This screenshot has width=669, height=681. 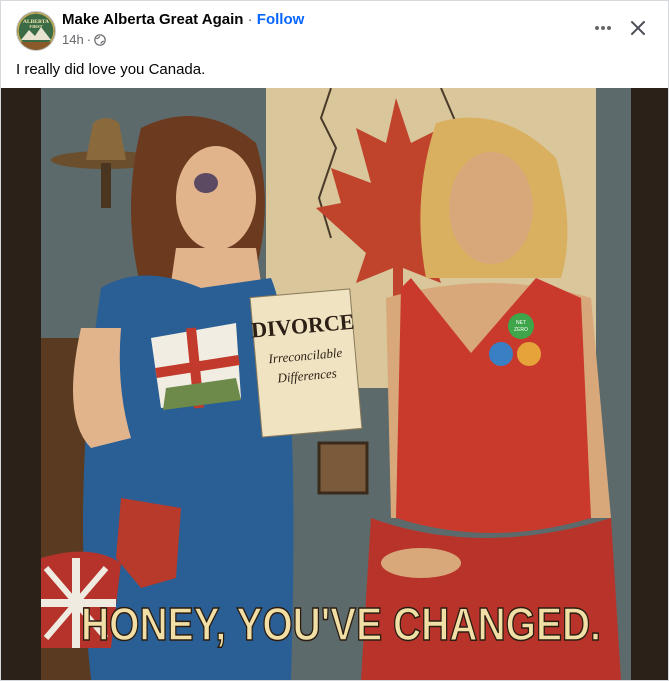 I want to click on page-name-link: Make Alberta Great Again, so click(x=152, y=19).